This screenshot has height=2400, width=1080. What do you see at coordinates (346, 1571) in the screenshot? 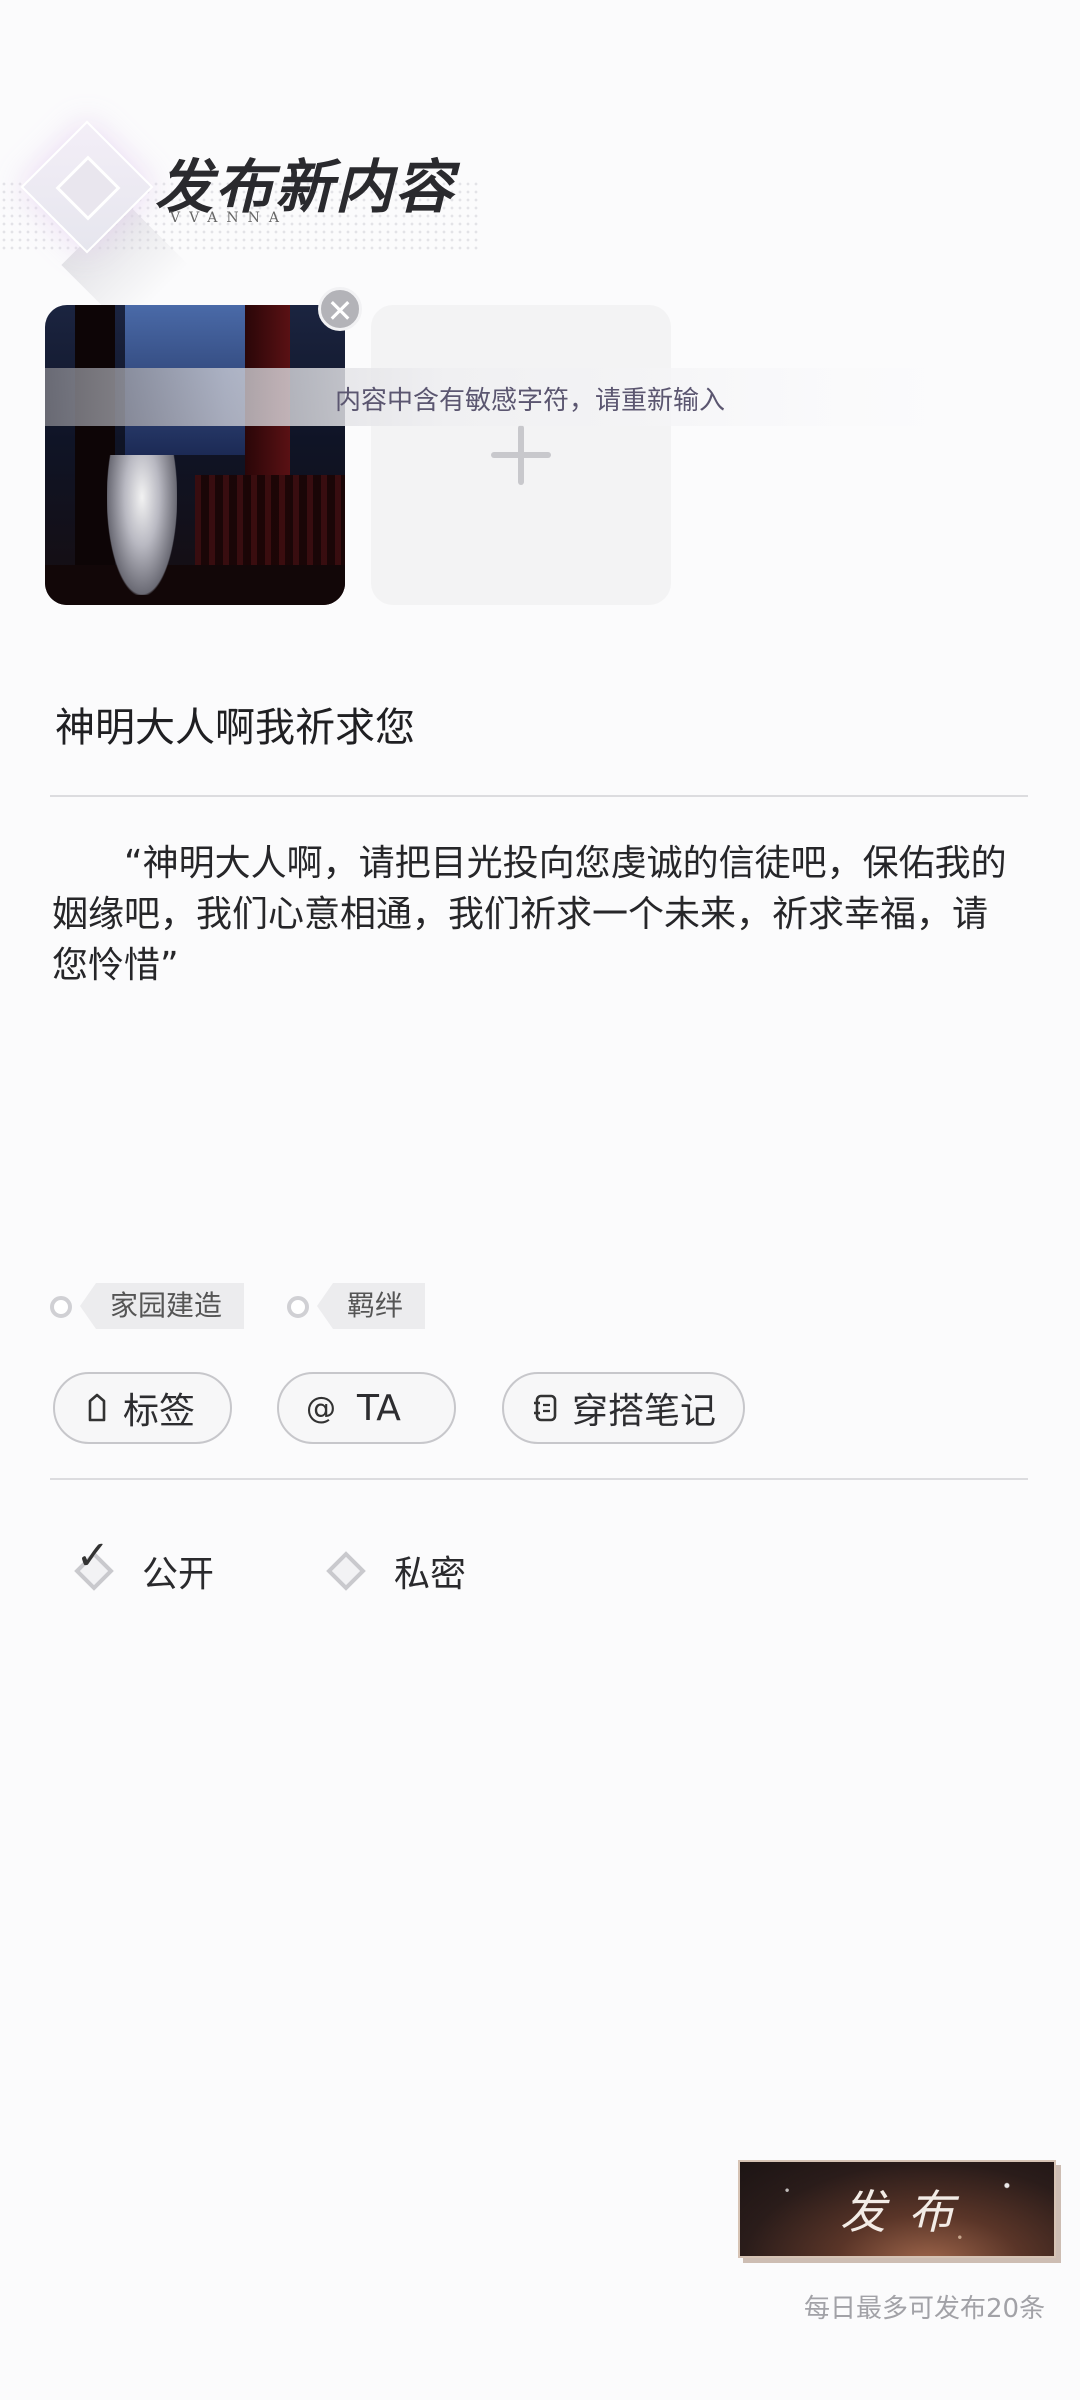
I see `checkbox-diamond-icon` at bounding box center [346, 1571].